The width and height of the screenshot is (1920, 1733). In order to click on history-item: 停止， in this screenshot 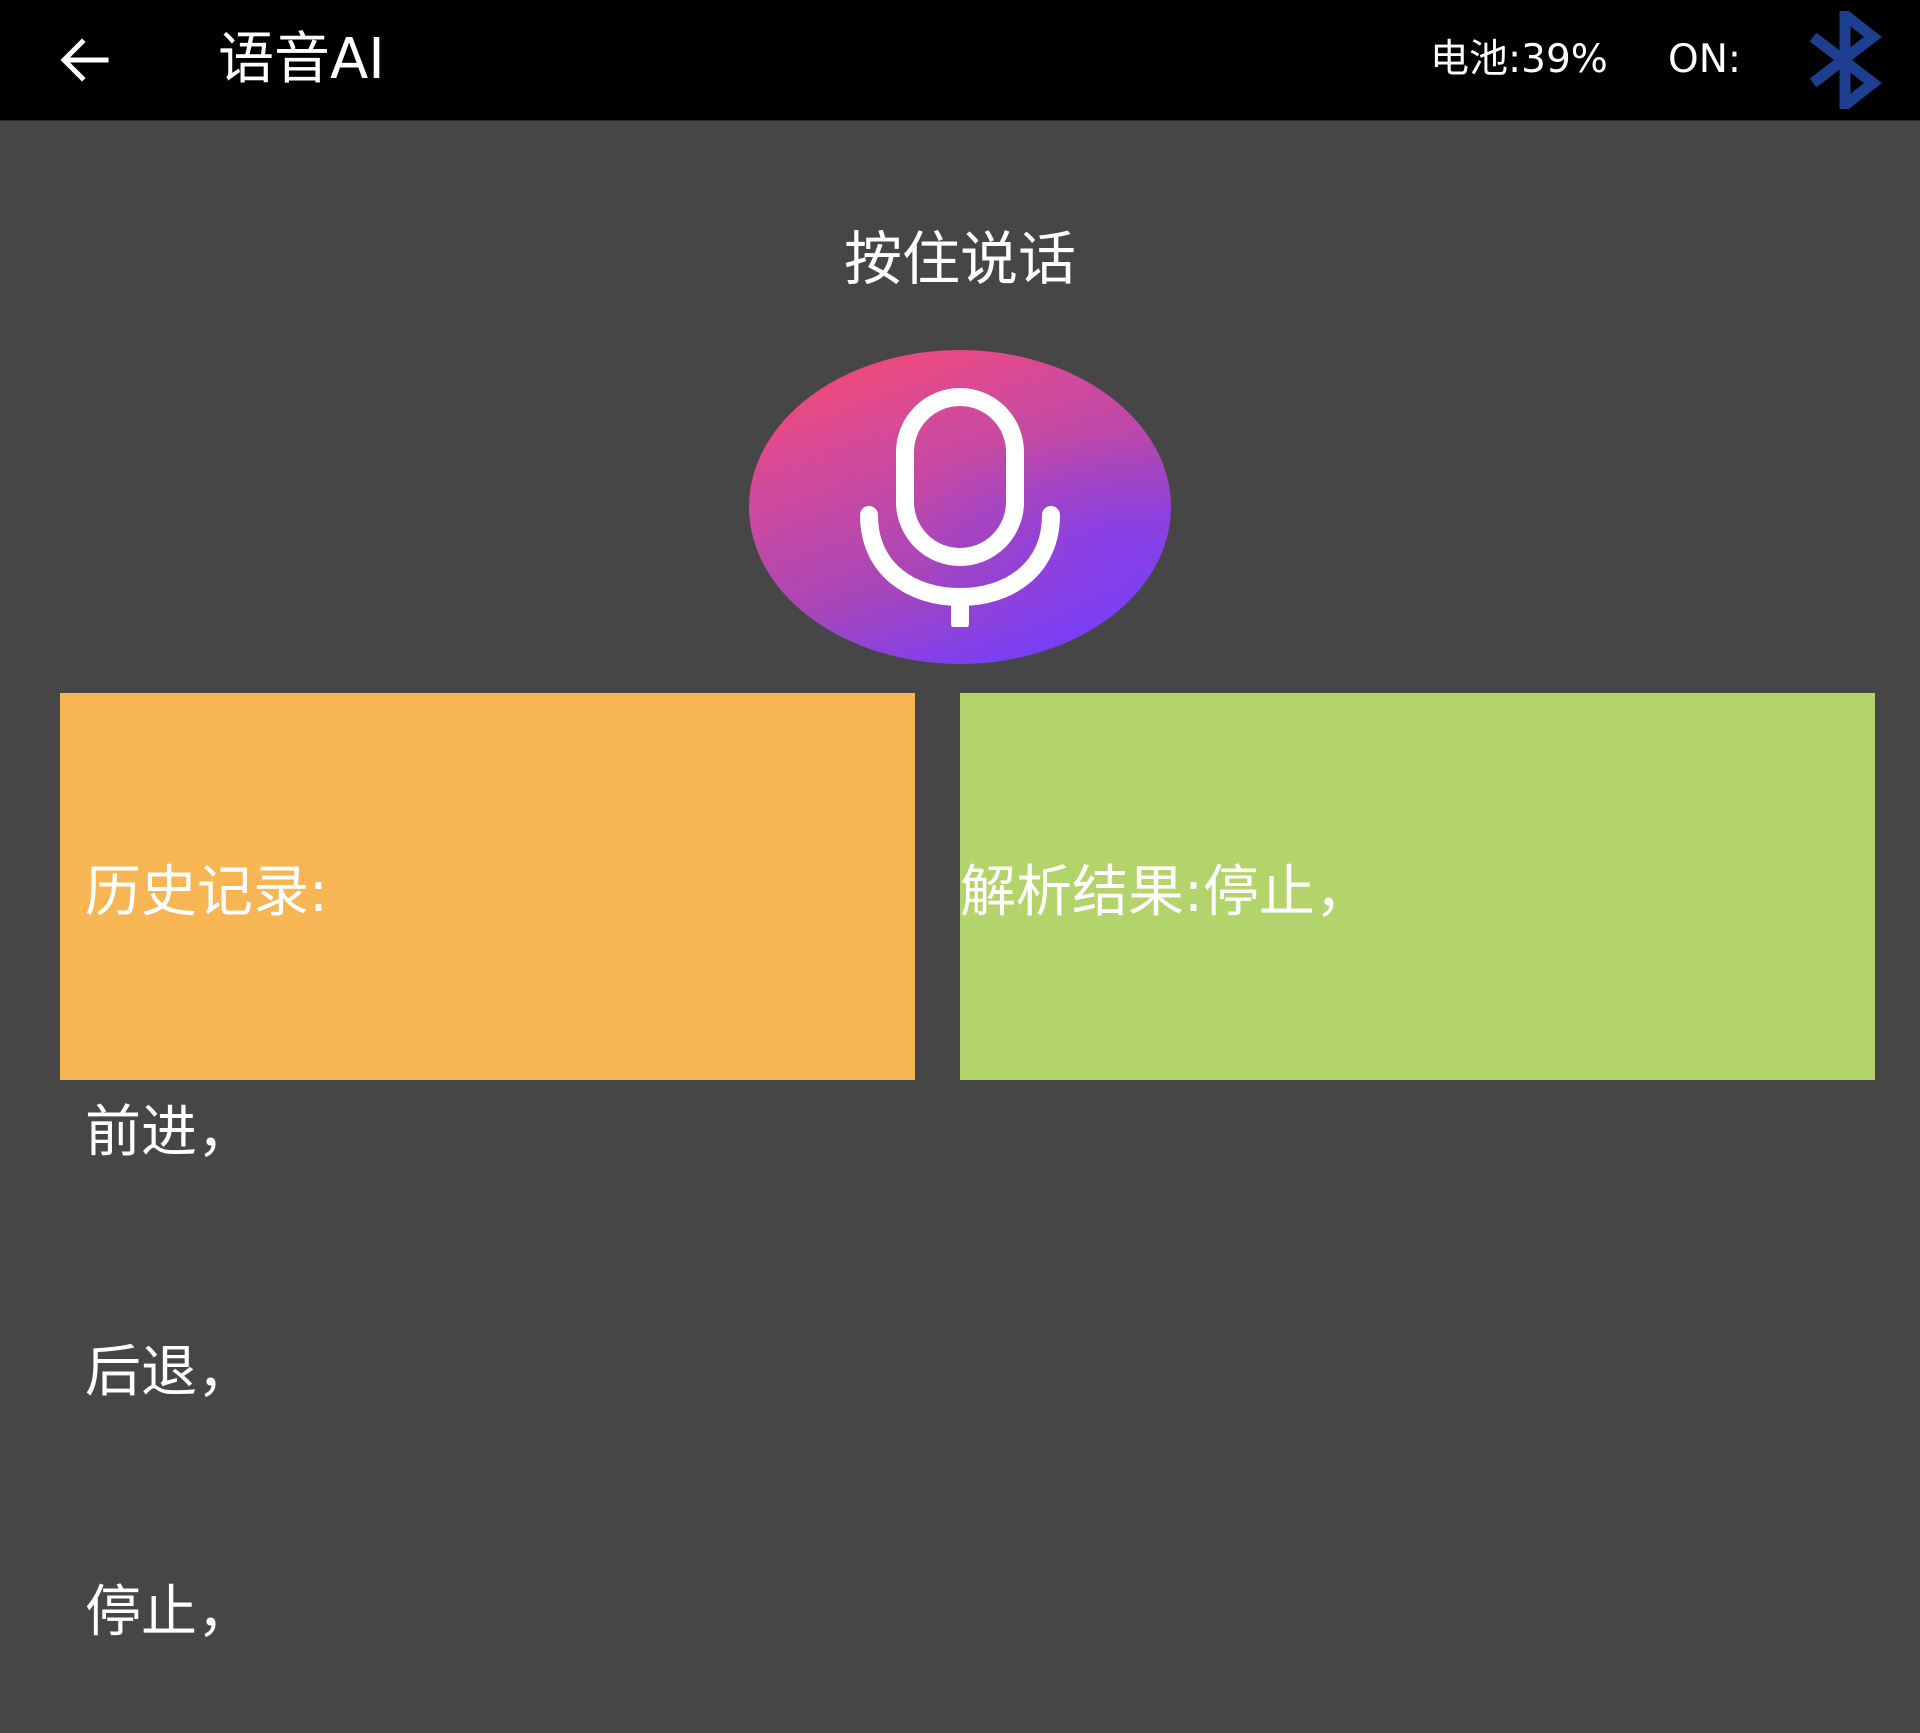, I will do `click(169, 1612)`.